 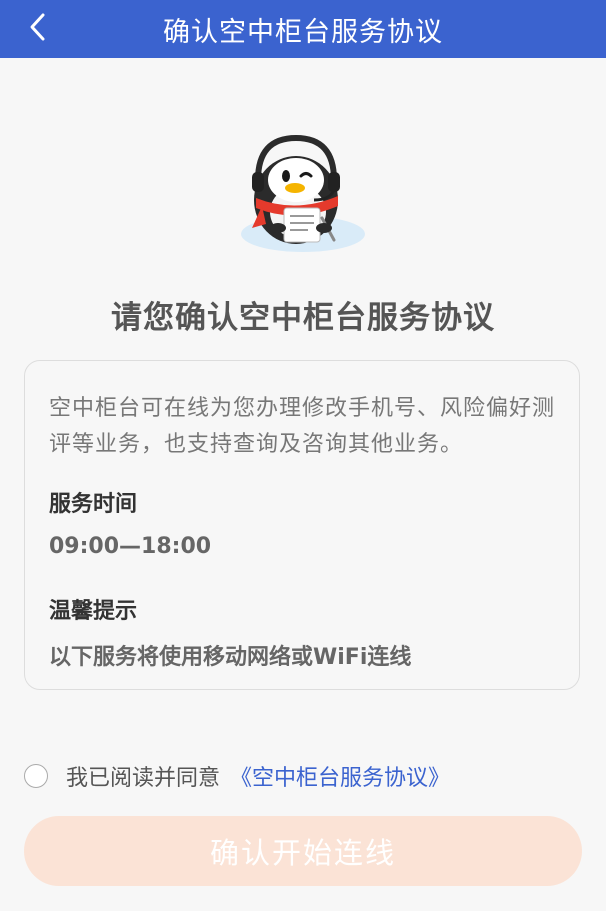 I want to click on agreement-heading: 请您确认空中柜台服务协议, so click(x=303, y=318).